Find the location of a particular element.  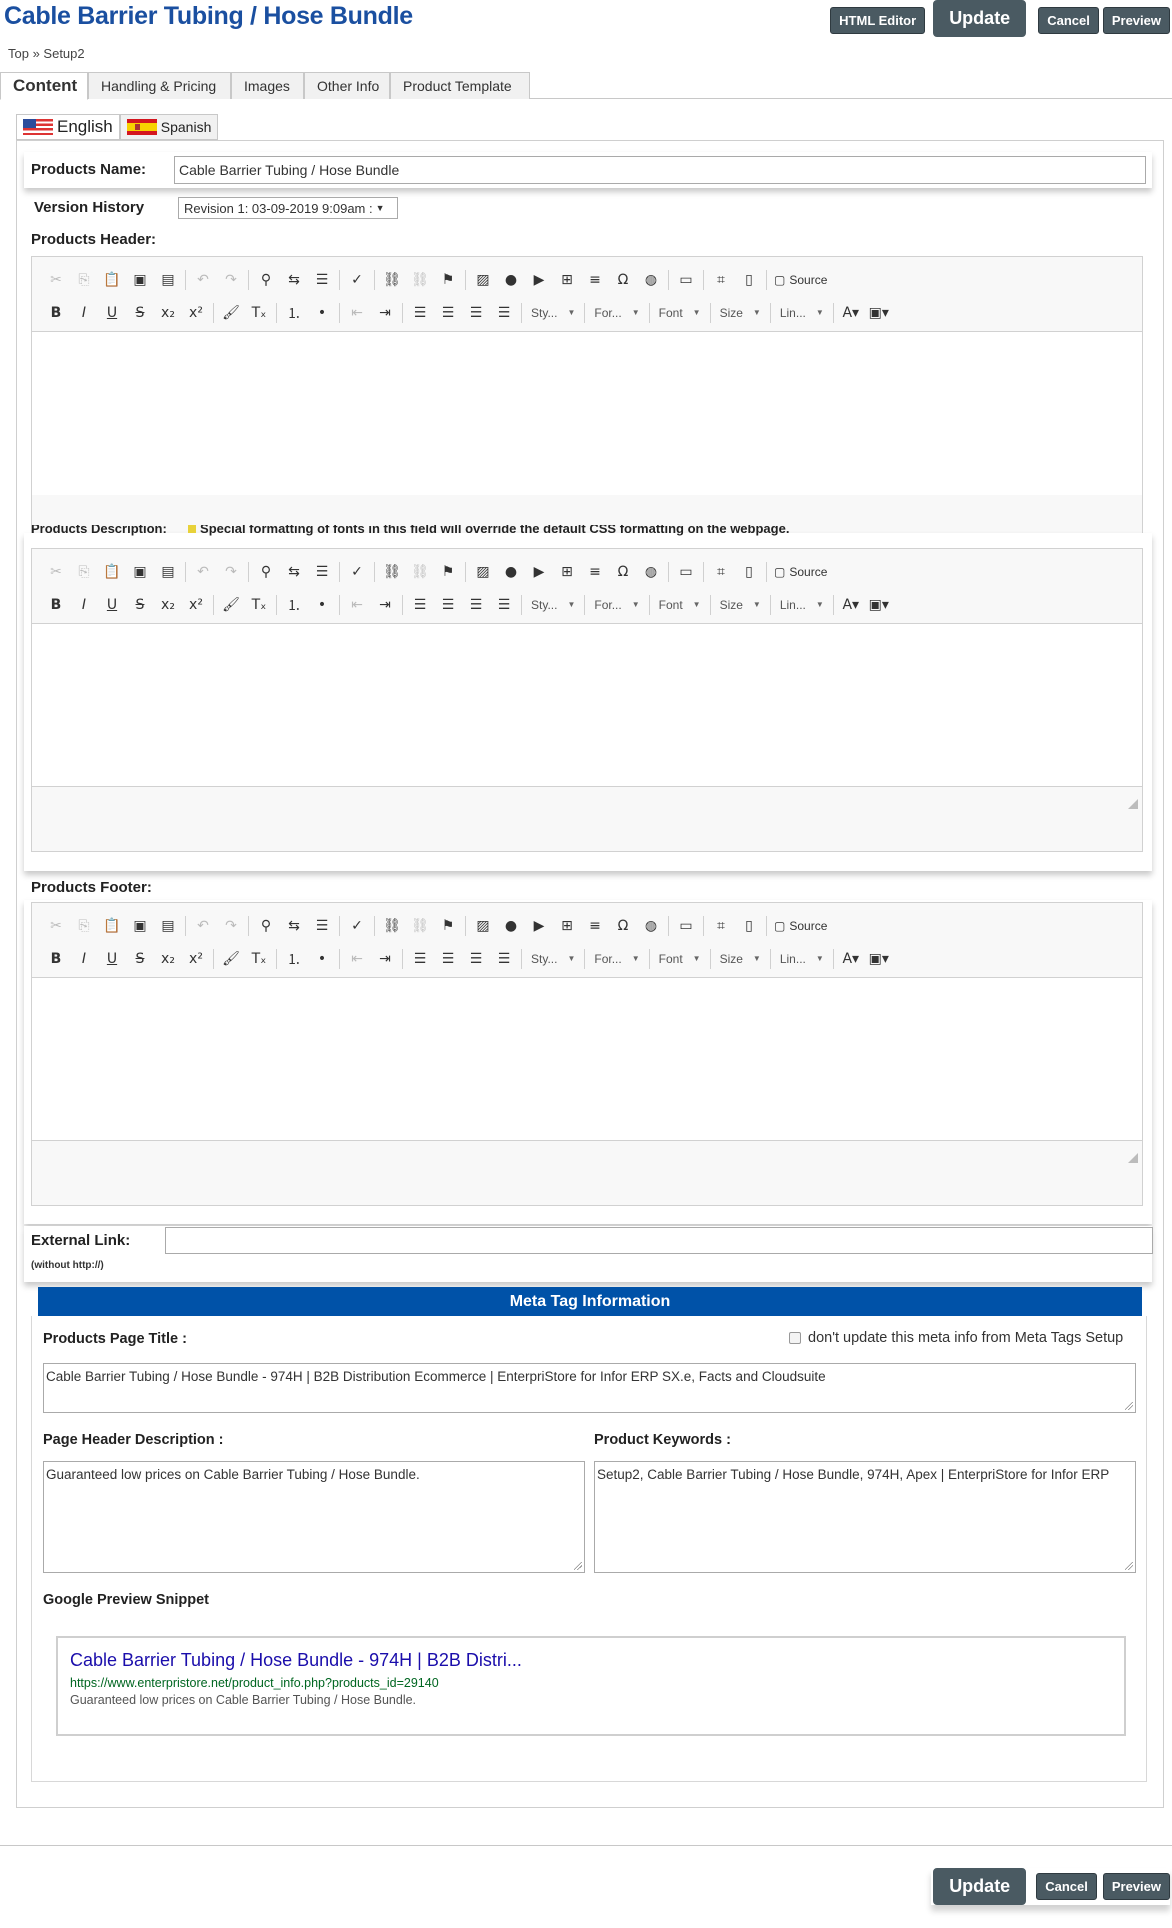

size-dropdown: Size ▼ is located at coordinates (740, 313).